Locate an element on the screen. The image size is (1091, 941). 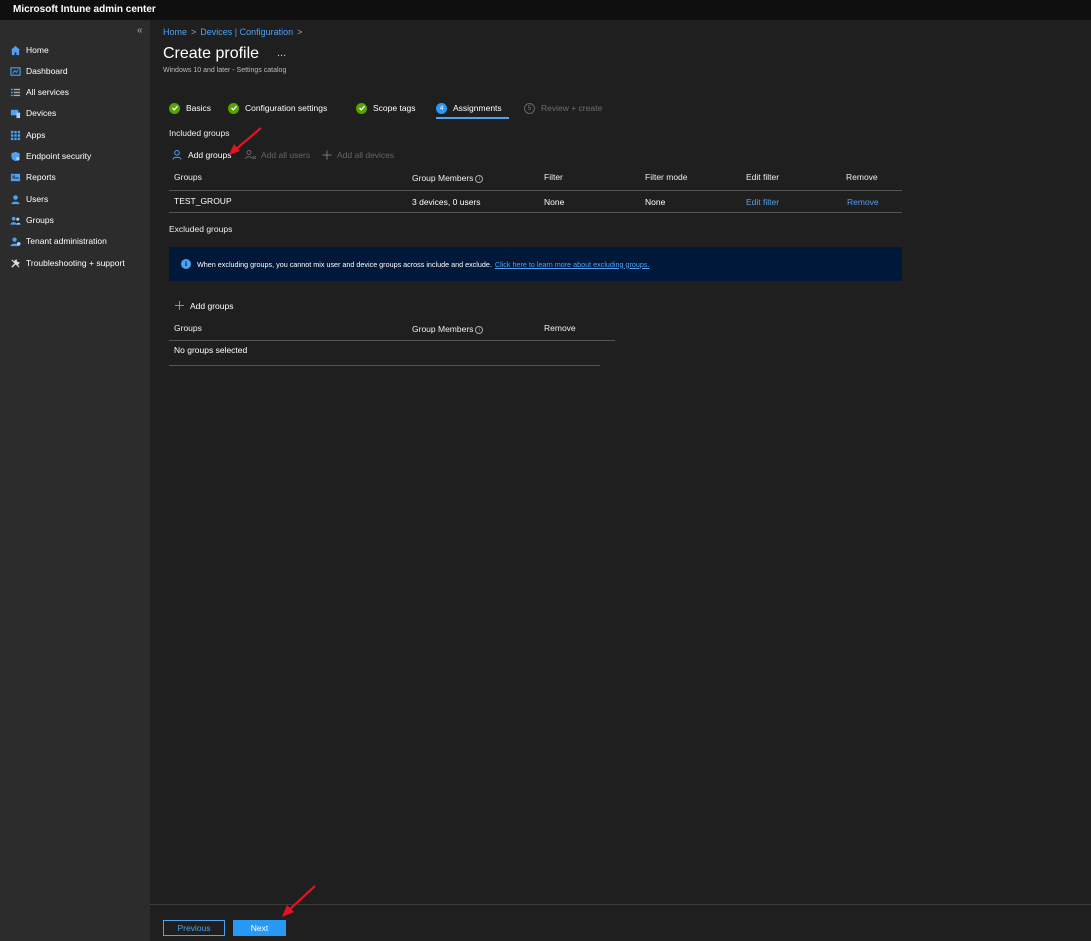
app-title: Microsoft Intune admin center is located at coordinates (84, 9).